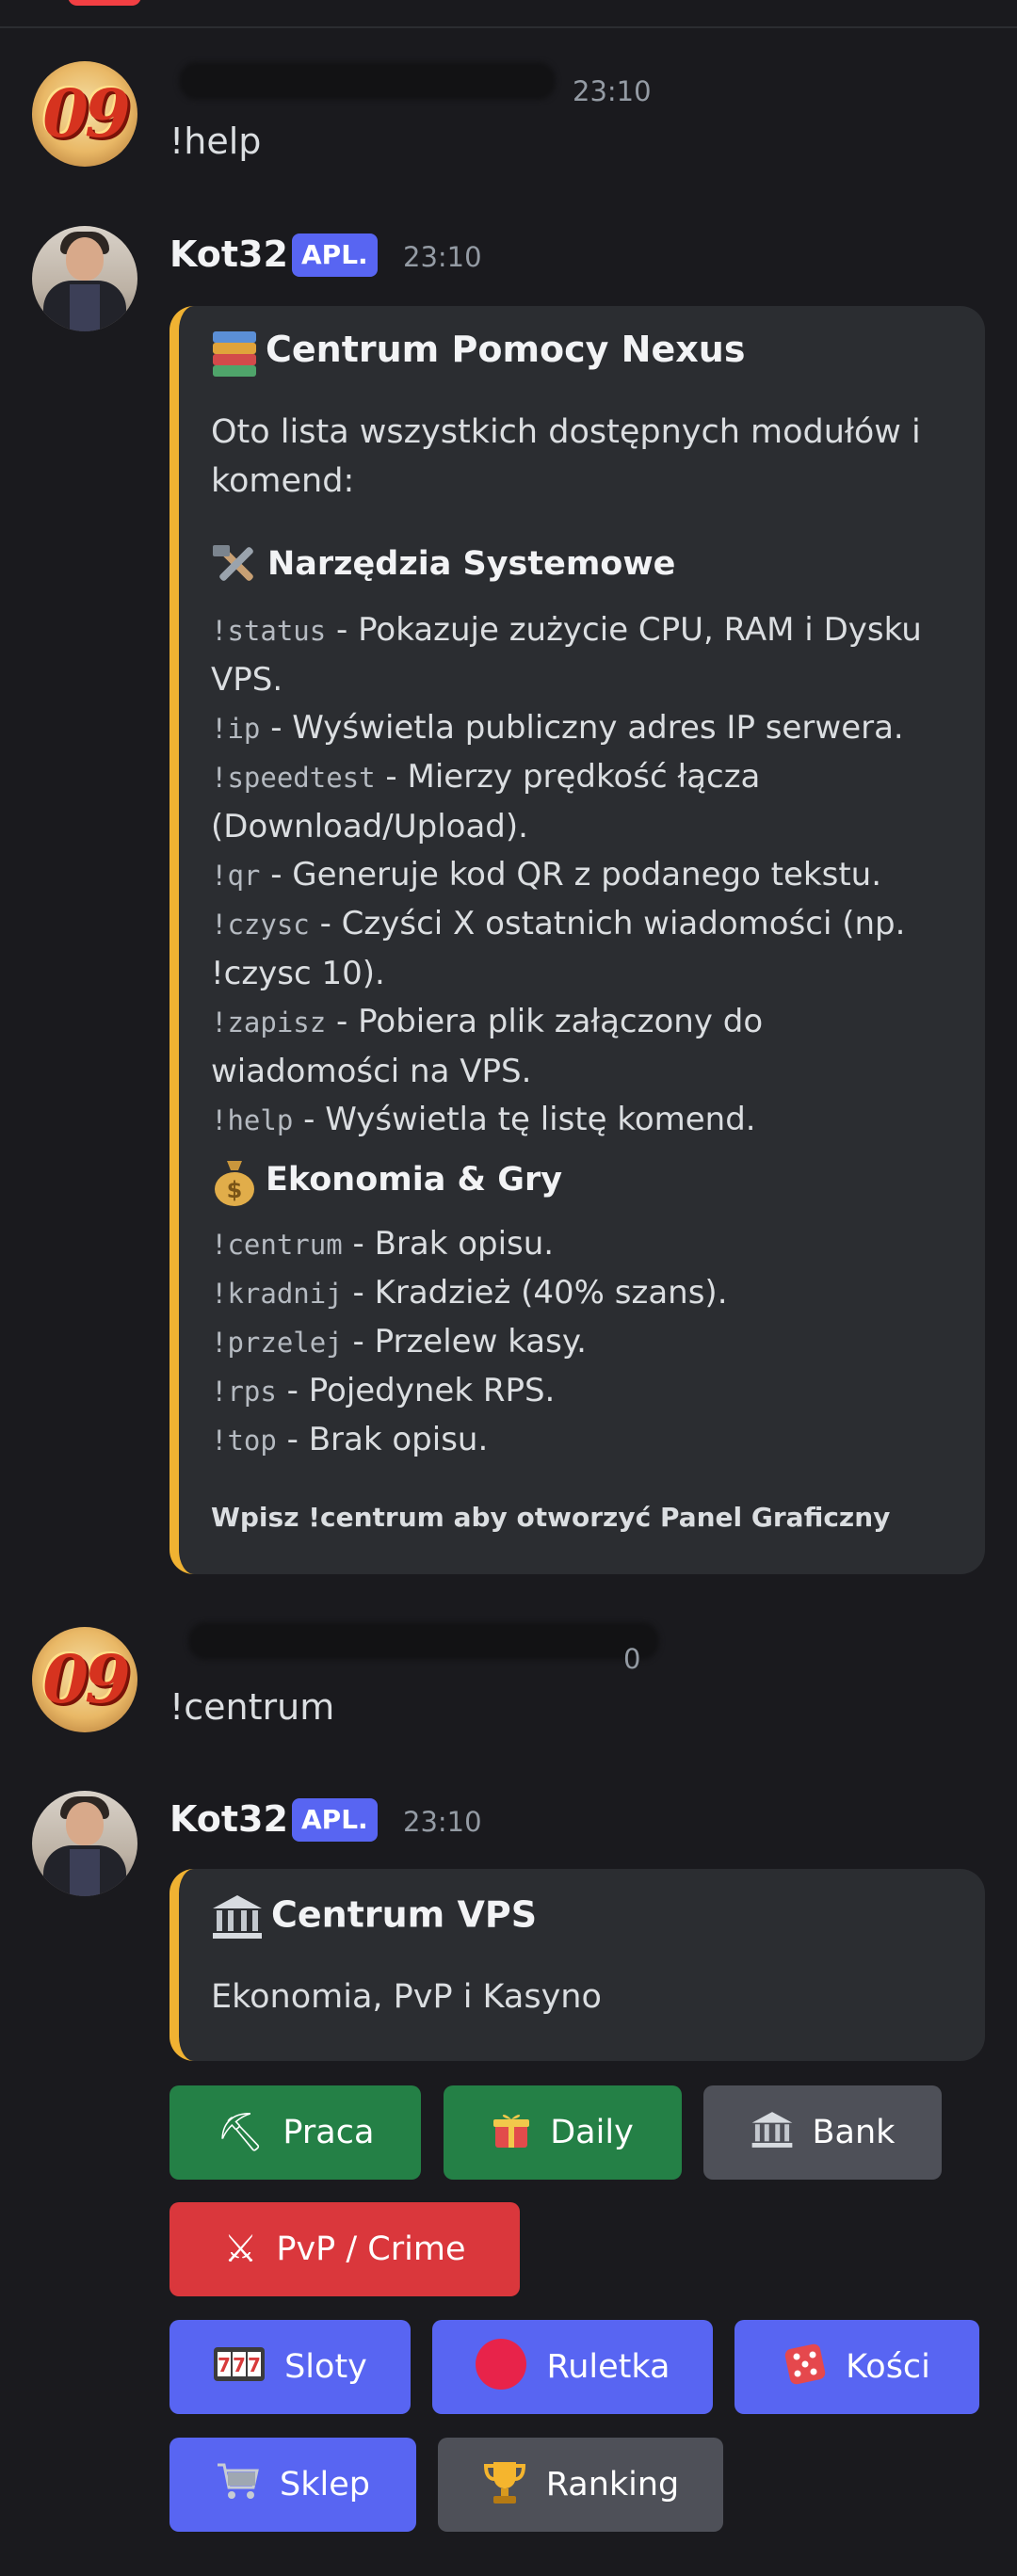  What do you see at coordinates (581, 2485) in the screenshot?
I see `ranking-button: Ranking` at bounding box center [581, 2485].